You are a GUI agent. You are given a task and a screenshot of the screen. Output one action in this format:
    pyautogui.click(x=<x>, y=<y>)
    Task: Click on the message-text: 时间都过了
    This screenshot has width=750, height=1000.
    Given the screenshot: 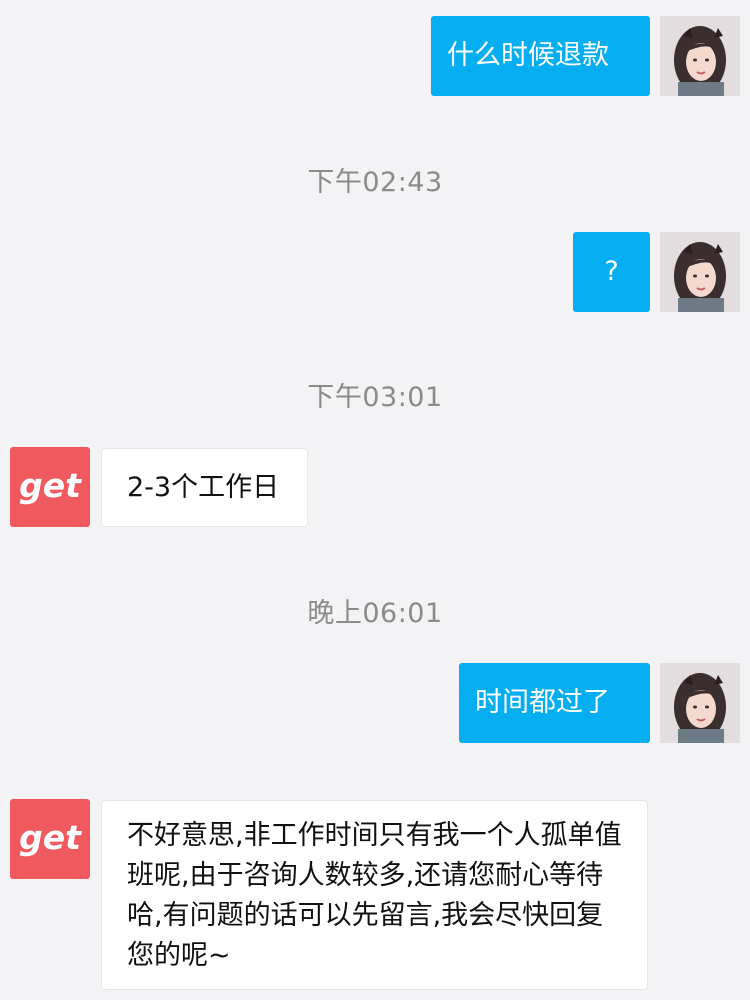 What is the action you would take?
    pyautogui.click(x=542, y=702)
    